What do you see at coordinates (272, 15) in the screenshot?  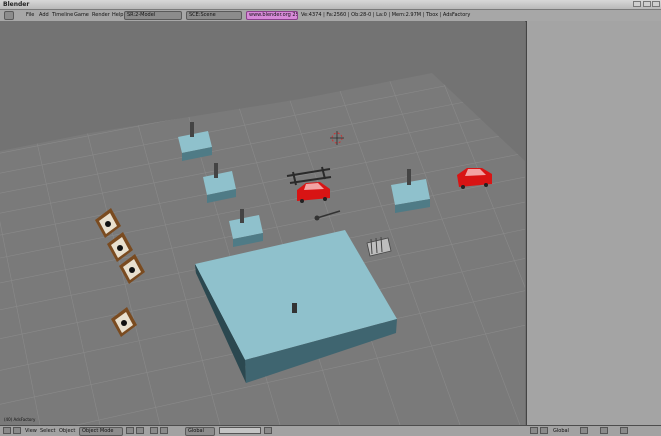 I see `engine-label: www.blender.org 250` at bounding box center [272, 15].